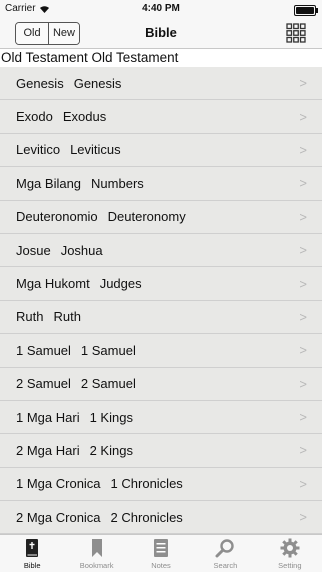 The height and width of the screenshot is (572, 322). What do you see at coordinates (57, 217) in the screenshot?
I see `book-name-local: Deuteronomio` at bounding box center [57, 217].